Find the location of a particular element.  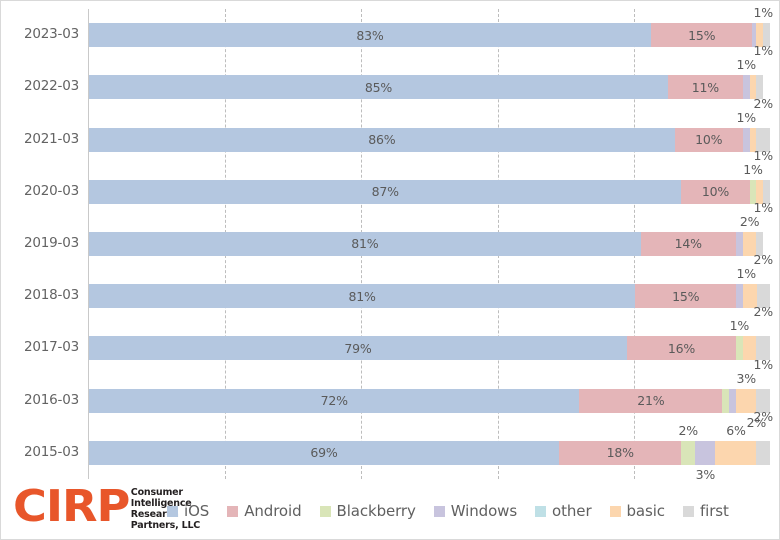

y-axis-tick-2018-03: 2018-03 is located at coordinates (51, 295).